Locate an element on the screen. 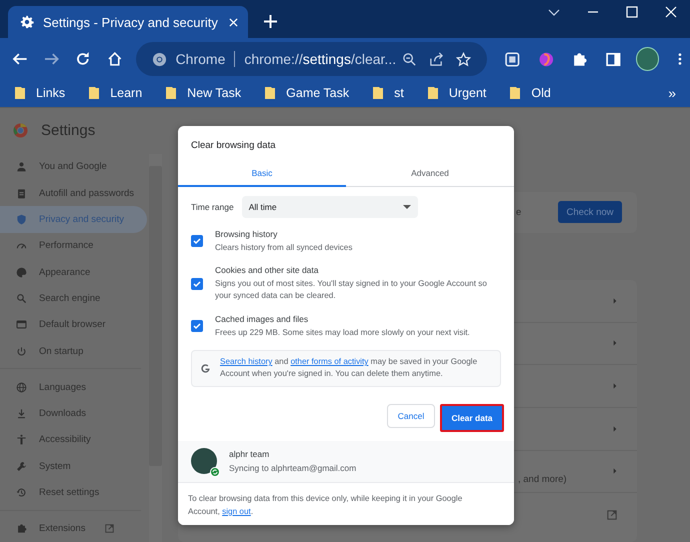 The width and height of the screenshot is (690, 542). nav-item: Search engine is located at coordinates (73, 298).